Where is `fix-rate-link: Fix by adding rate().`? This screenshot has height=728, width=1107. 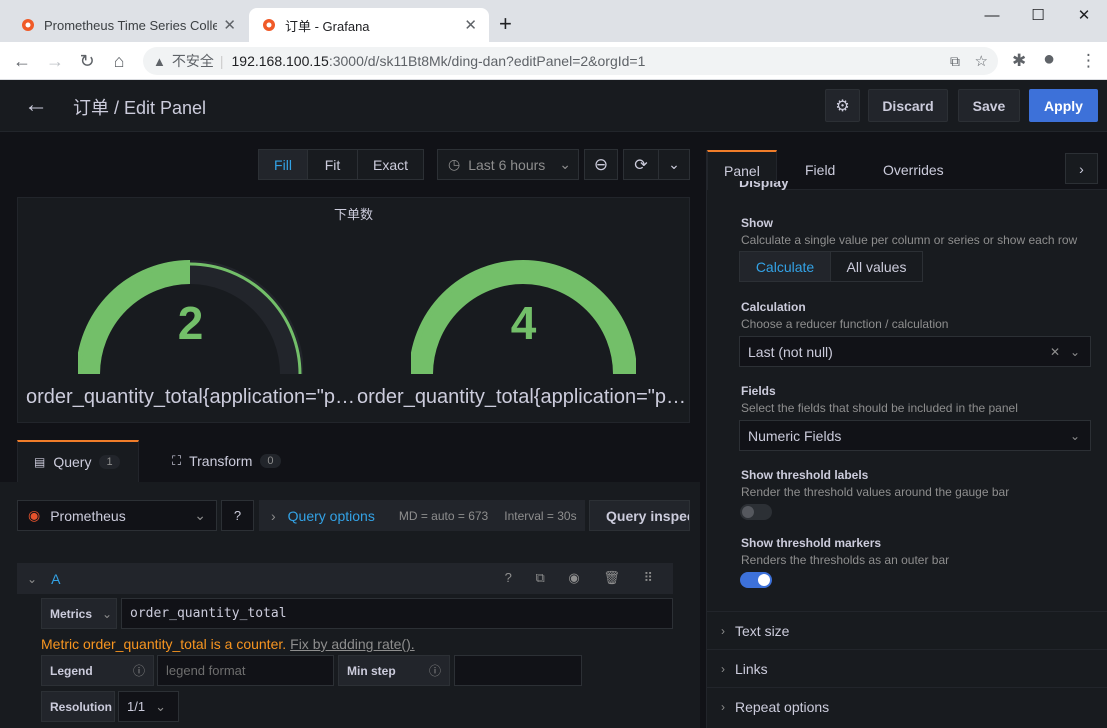 fix-rate-link: Fix by adding rate(). is located at coordinates (352, 644).